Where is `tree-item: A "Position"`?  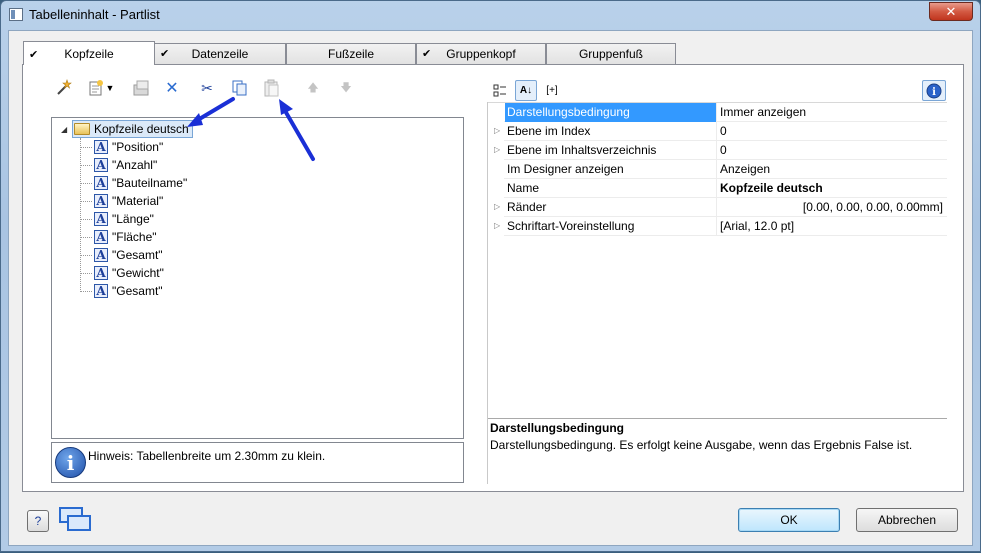
tree-item: A "Position" is located at coordinates (121, 147).